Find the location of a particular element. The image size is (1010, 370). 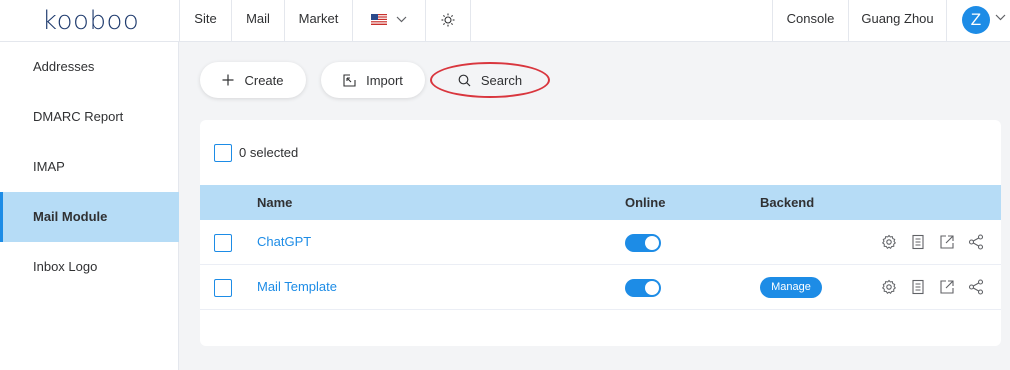

search-label: Search is located at coordinates (501, 80).